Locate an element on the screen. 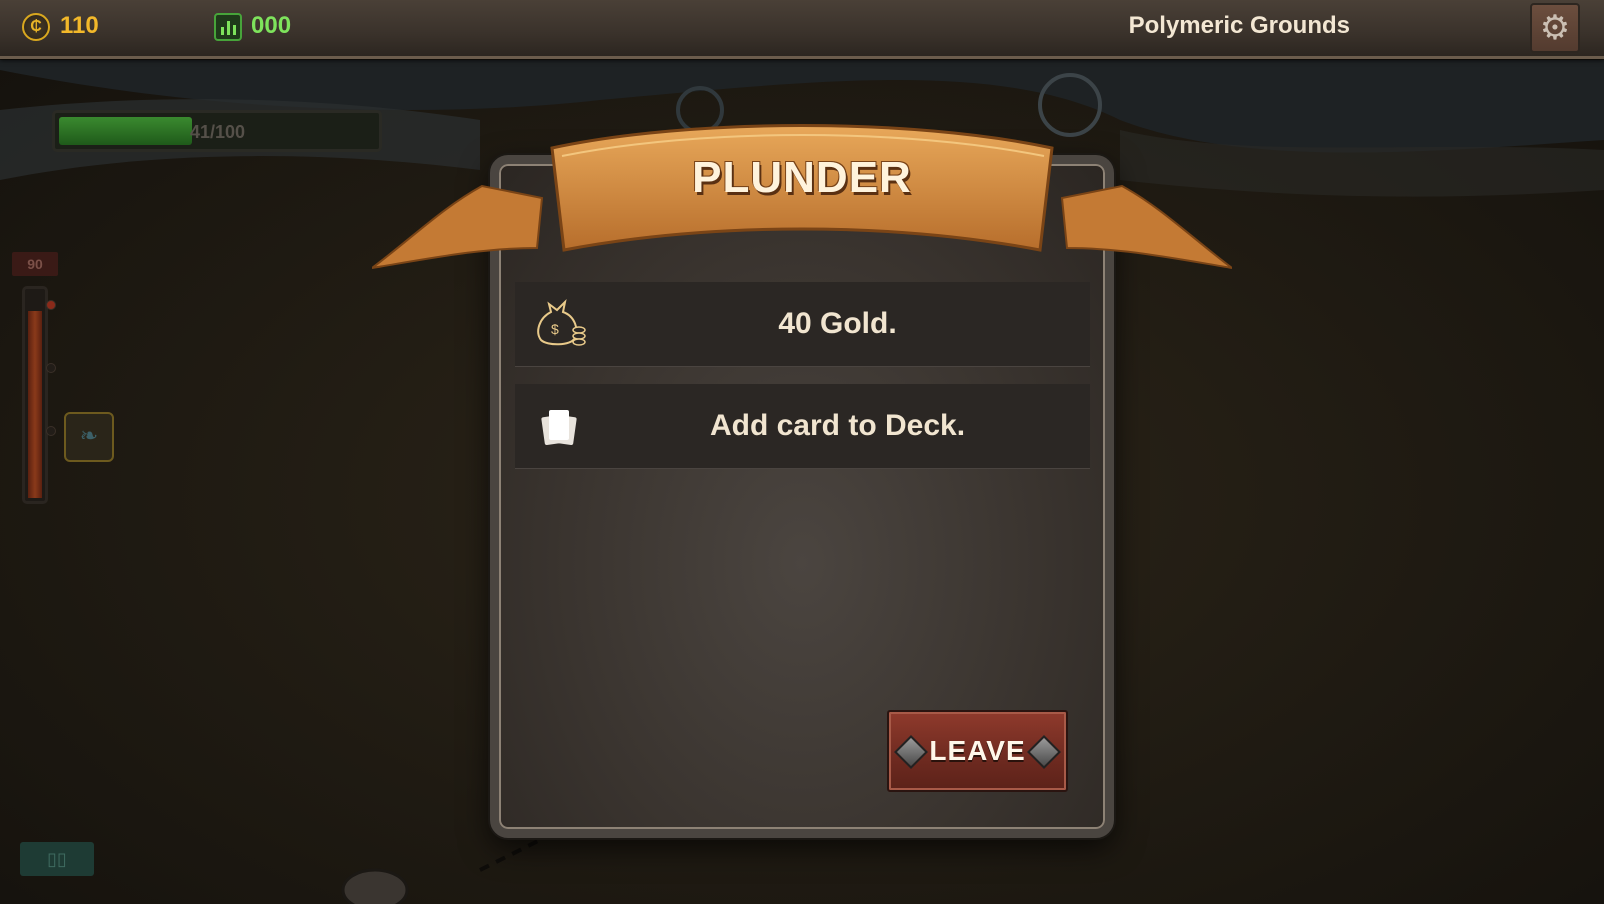 This screenshot has height=904, width=1604. score-counter: 000 is located at coordinates (271, 25).